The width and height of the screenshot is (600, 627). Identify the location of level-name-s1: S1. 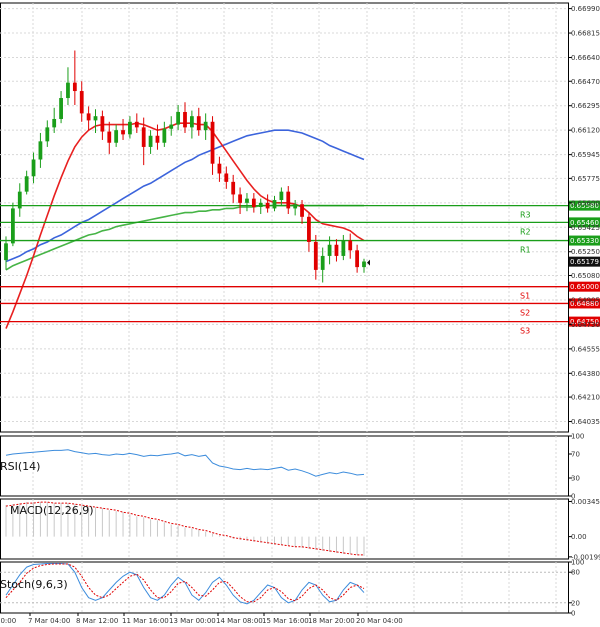
(525, 296).